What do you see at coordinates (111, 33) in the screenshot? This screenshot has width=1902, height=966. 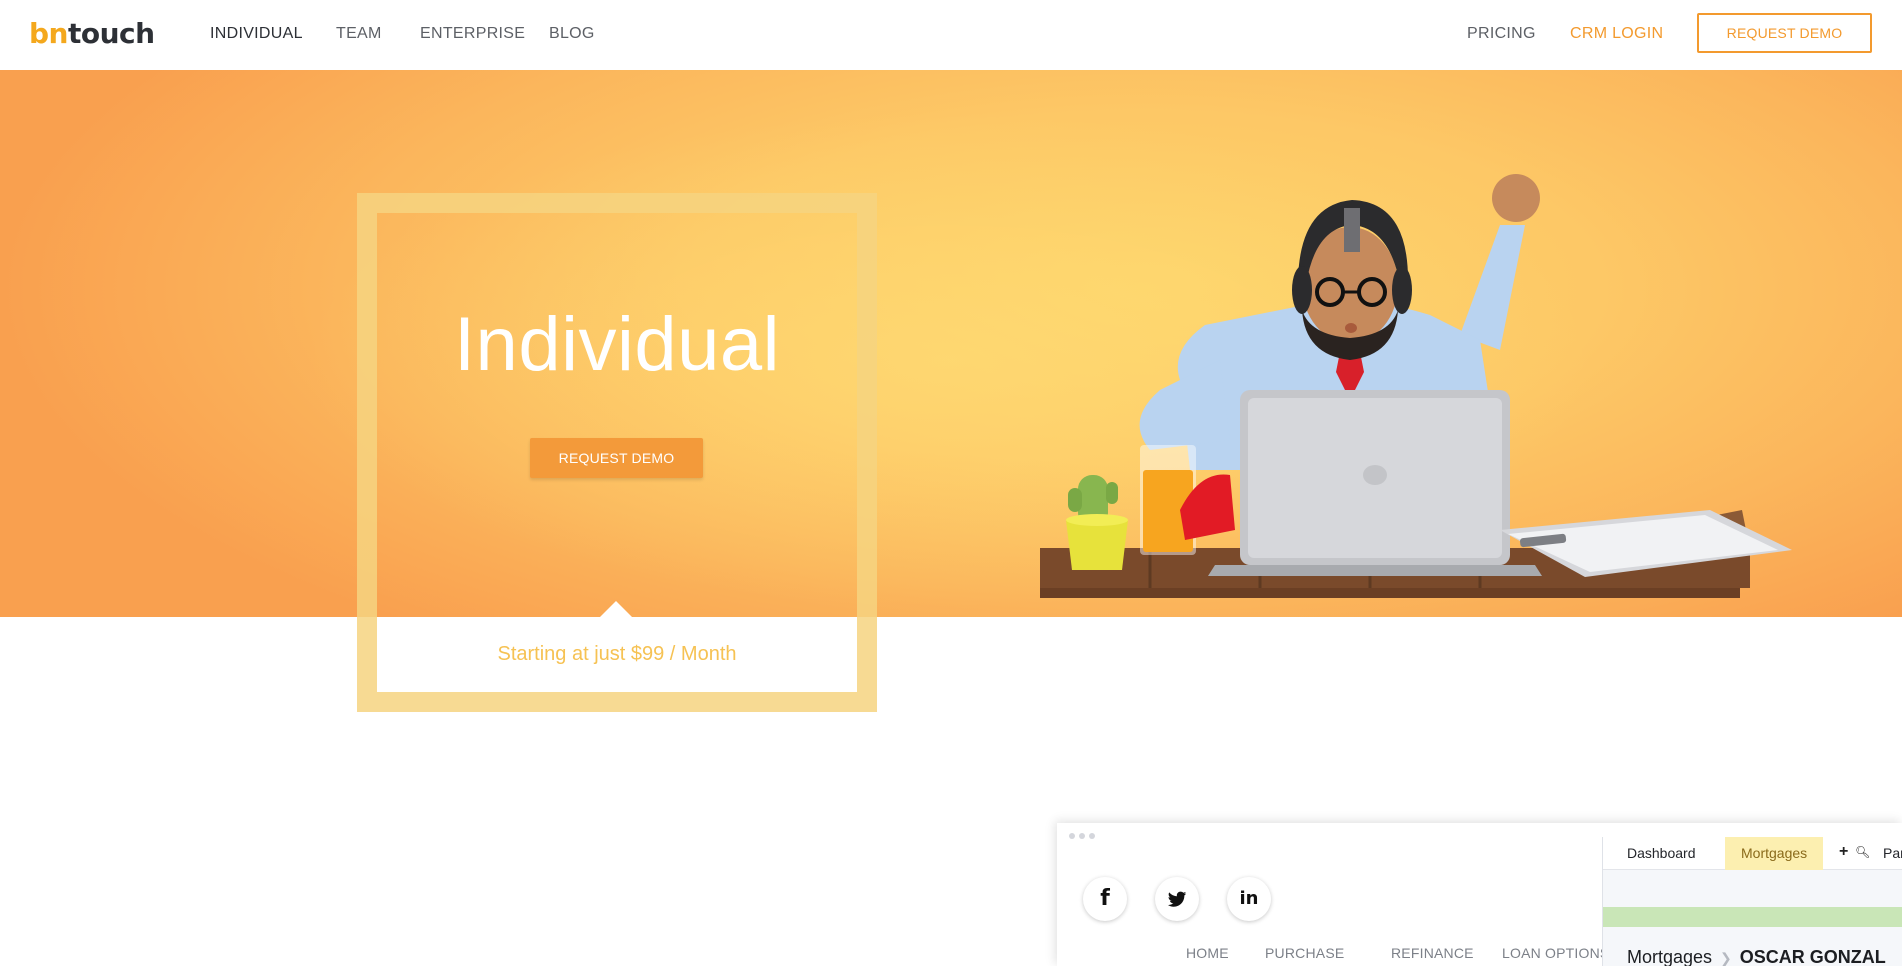 I see `logo-touch: touch` at bounding box center [111, 33].